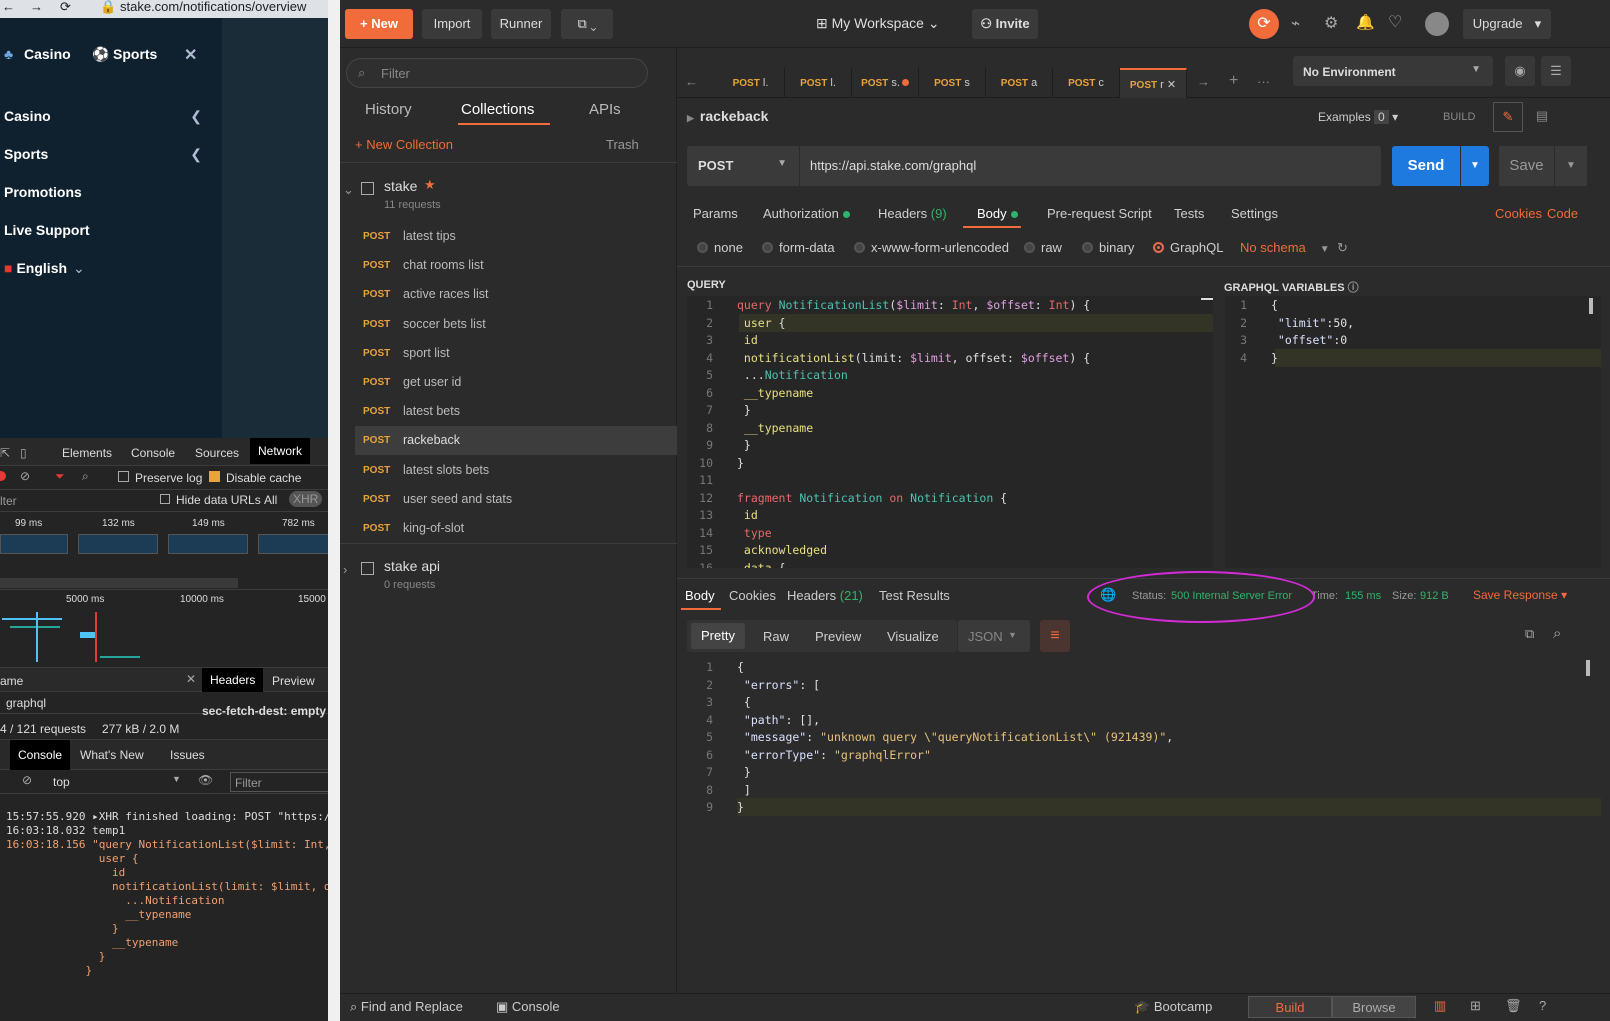 The image size is (1610, 1021). What do you see at coordinates (825, 595) in the screenshot?
I see `response-tab-headers: Headers (21)` at bounding box center [825, 595].